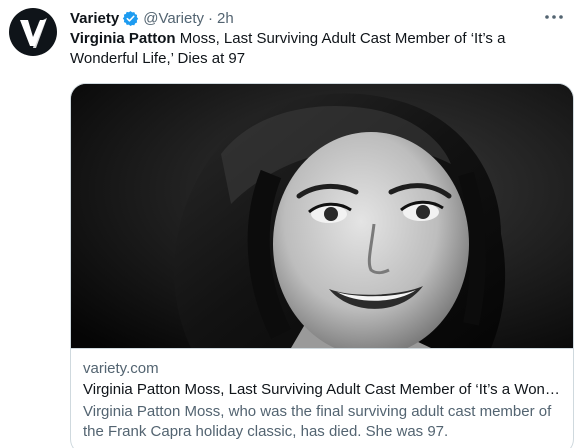  Describe the element at coordinates (225, 18) in the screenshot. I see `timestamp: 2h` at that location.